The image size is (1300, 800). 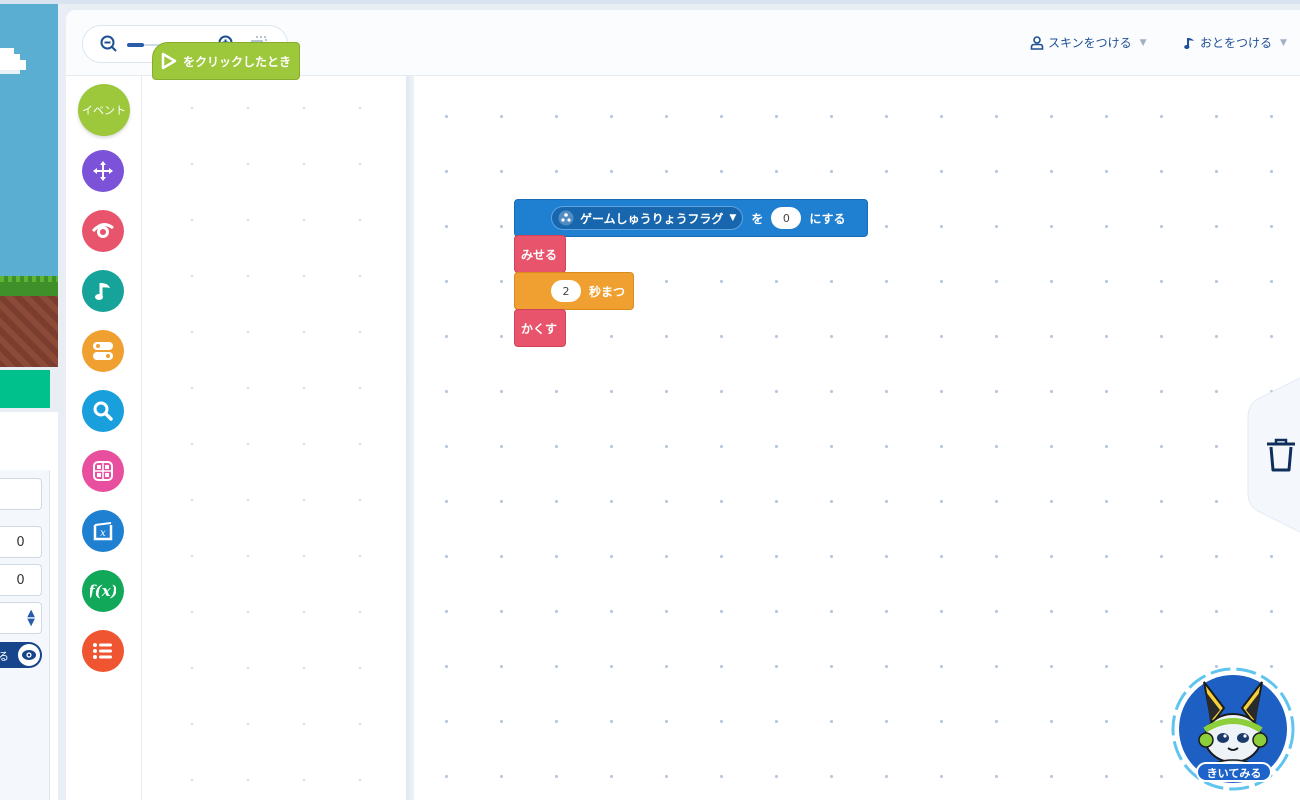 What do you see at coordinates (1234, 772) in the screenshot?
I see `ask-mascot-button: きいてみる` at bounding box center [1234, 772].